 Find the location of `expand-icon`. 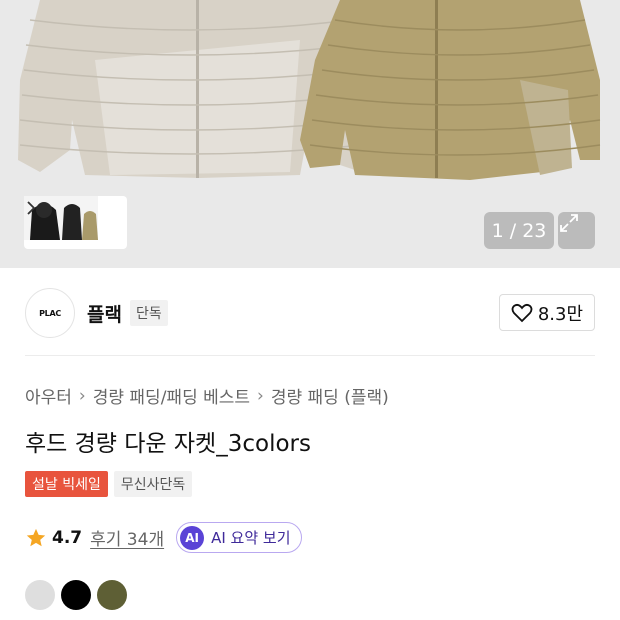

expand-icon is located at coordinates (569, 223).